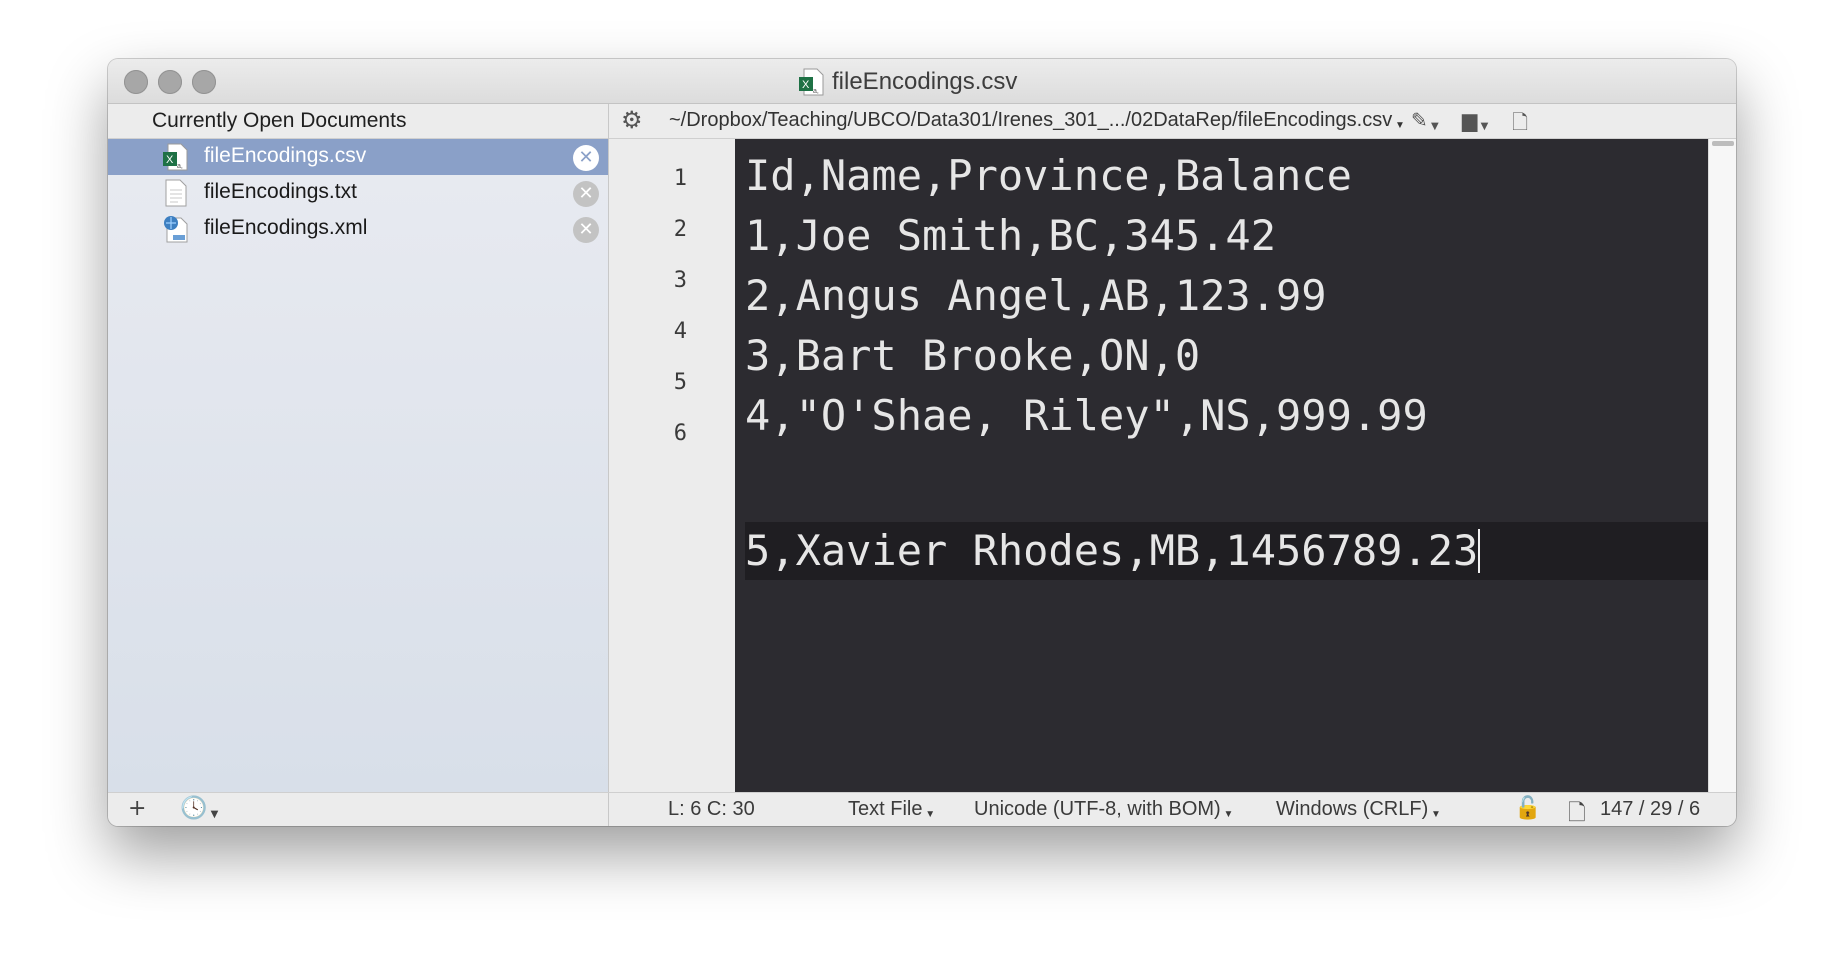  I want to click on document-label: fileEncodings.txt, so click(280, 191).